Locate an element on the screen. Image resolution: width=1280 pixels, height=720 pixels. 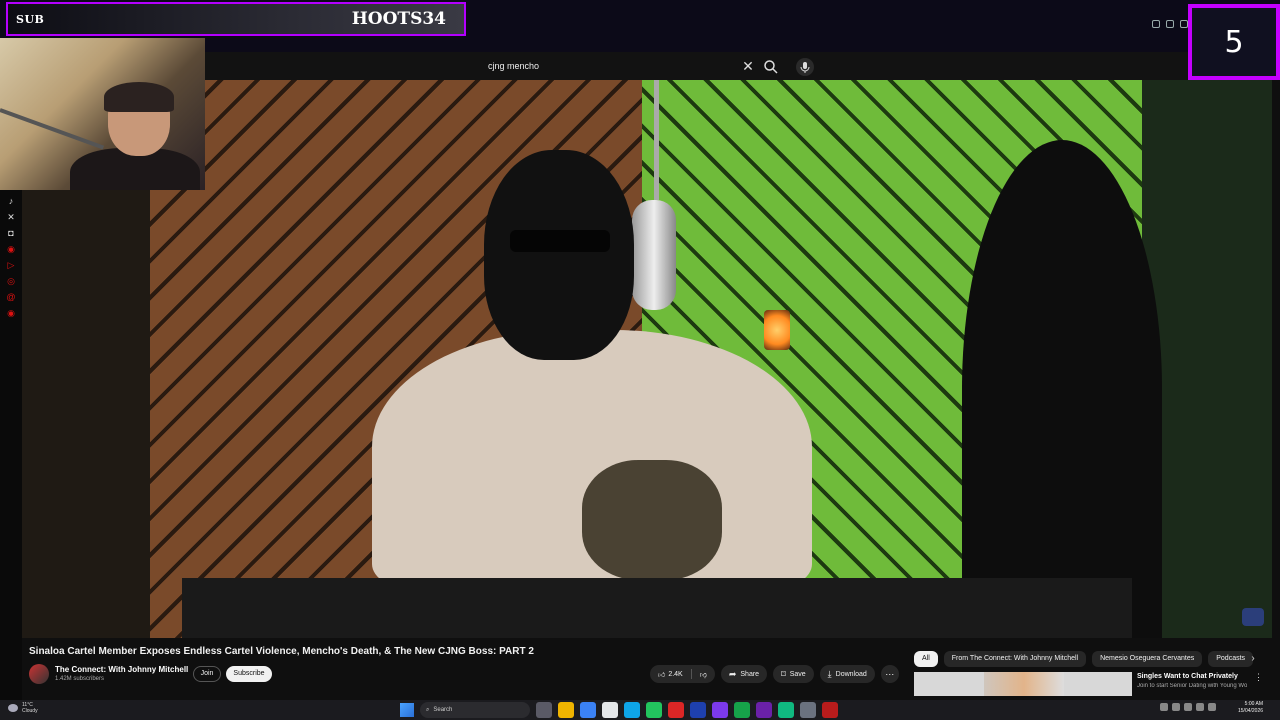
search-input is located at coordinates (624, 66).